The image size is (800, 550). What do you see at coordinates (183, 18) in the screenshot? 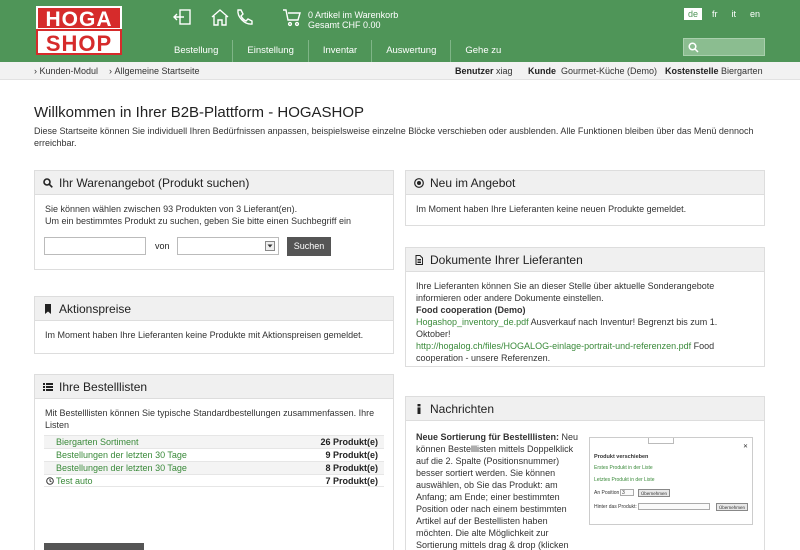
I see `logout-icon` at bounding box center [183, 18].